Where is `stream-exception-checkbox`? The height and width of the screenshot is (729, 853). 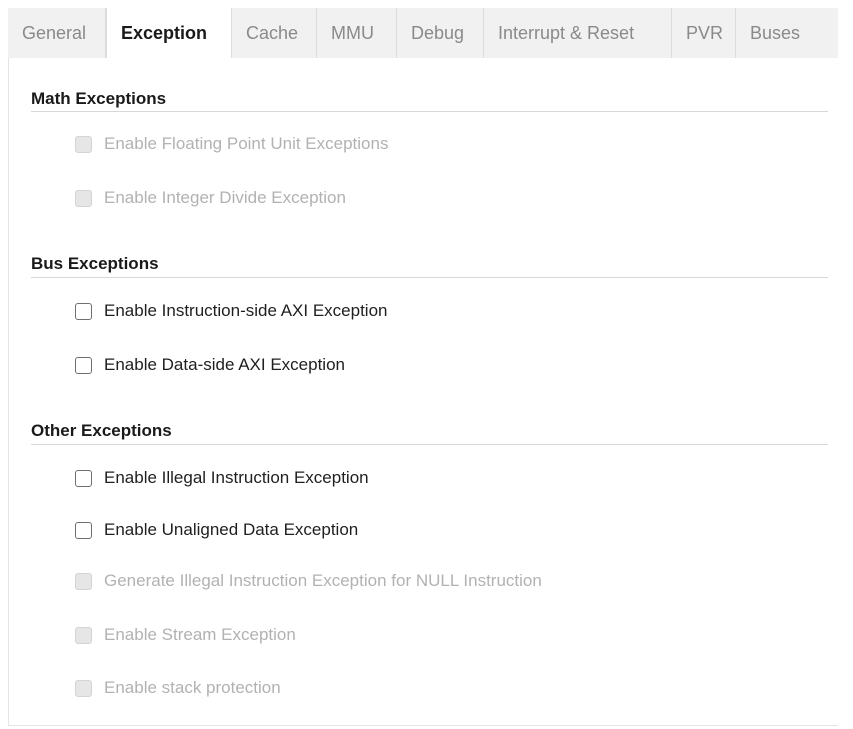 stream-exception-checkbox is located at coordinates (83, 635).